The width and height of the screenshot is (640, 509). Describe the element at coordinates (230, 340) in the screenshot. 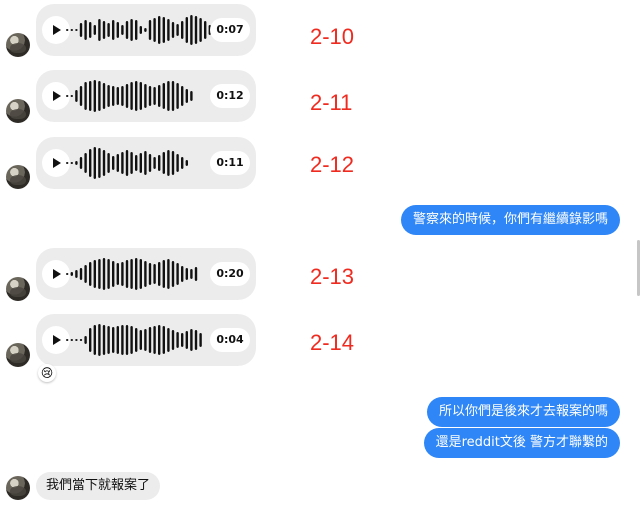

I see `voice-duration: 0:04` at that location.